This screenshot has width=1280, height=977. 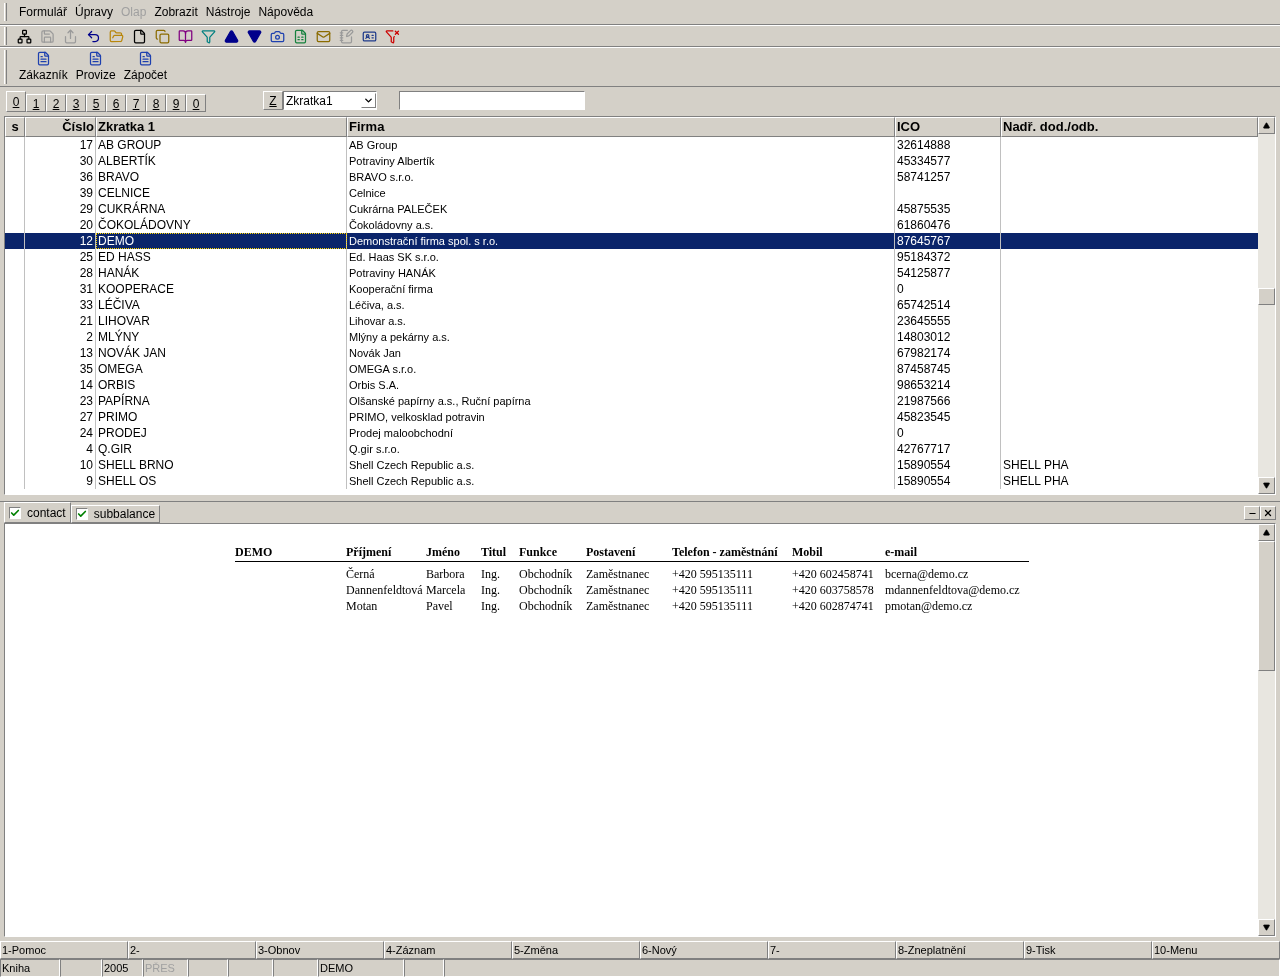 What do you see at coordinates (36, 103) in the screenshot?
I see `letter-tab: 1` at bounding box center [36, 103].